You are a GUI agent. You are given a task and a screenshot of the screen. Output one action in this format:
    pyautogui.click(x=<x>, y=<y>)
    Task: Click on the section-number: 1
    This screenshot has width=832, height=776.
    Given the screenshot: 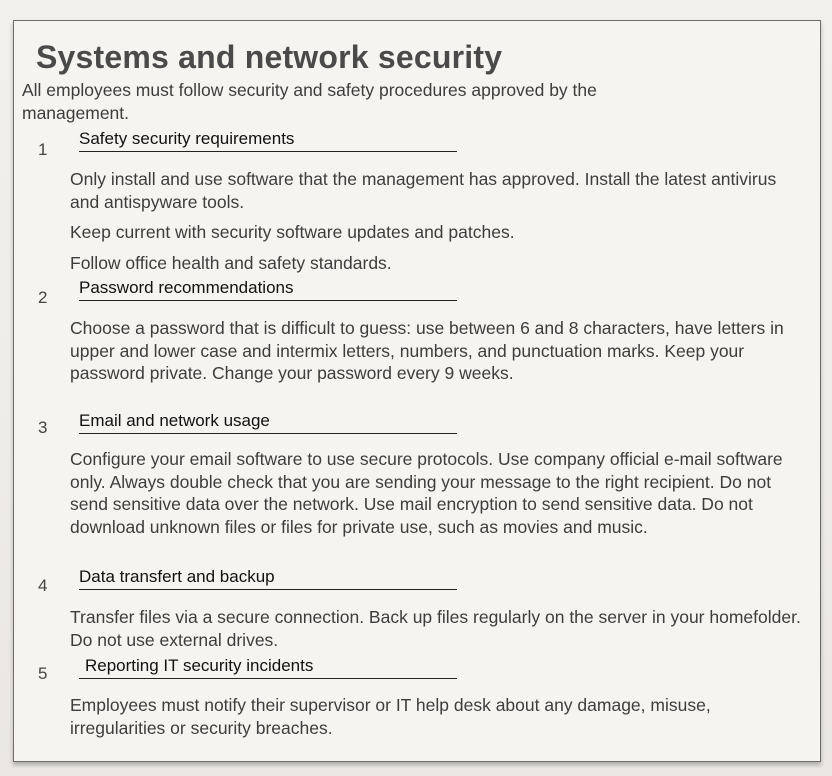 What is the action you would take?
    pyautogui.click(x=43, y=149)
    